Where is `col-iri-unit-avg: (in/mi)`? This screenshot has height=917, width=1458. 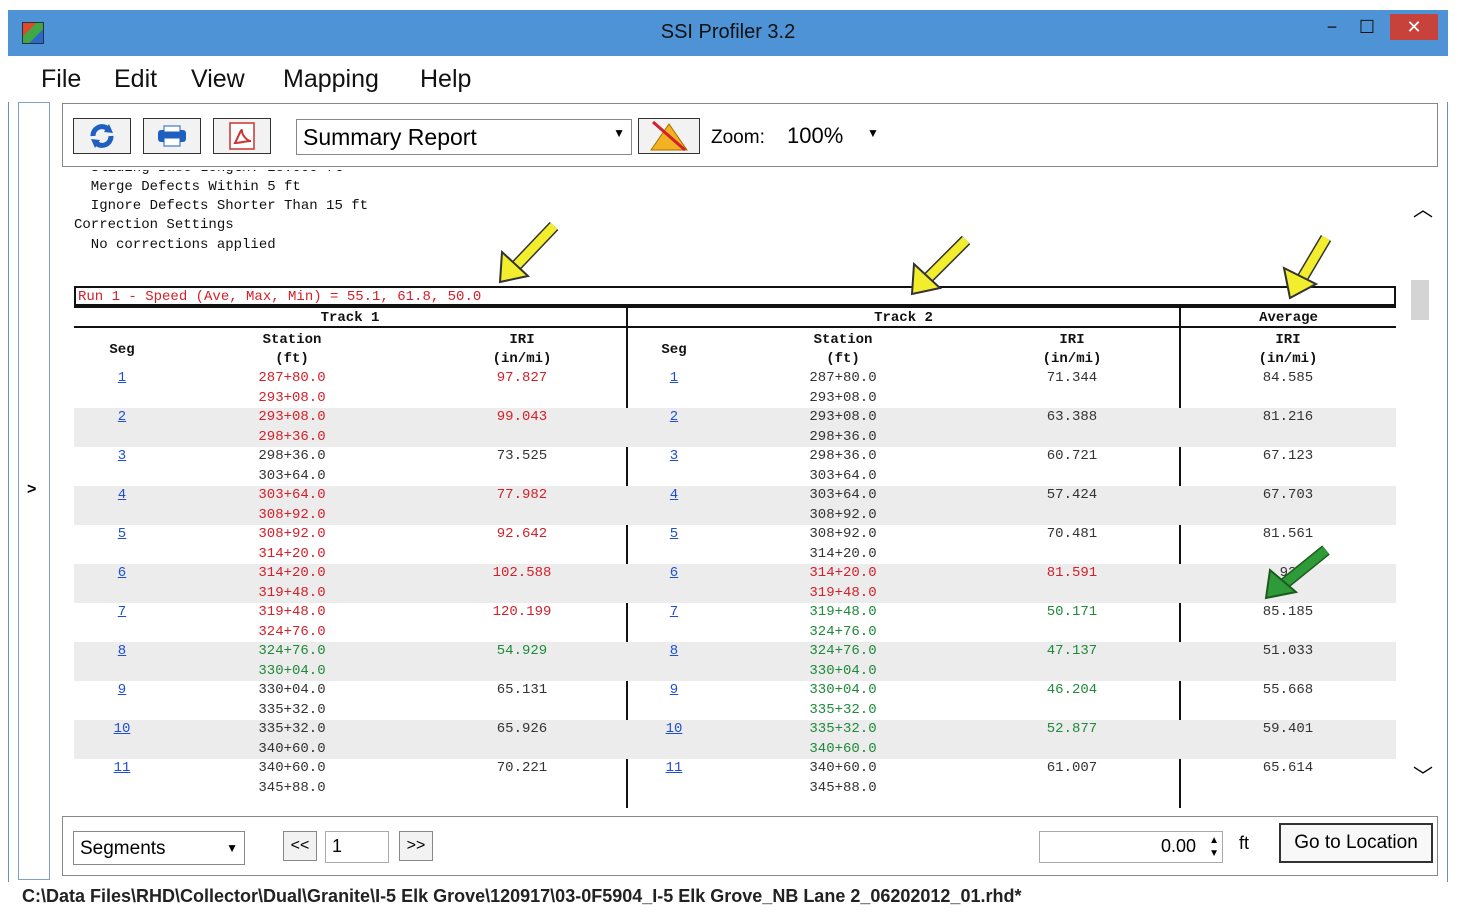
col-iri-unit-avg: (in/mi) is located at coordinates (1288, 359).